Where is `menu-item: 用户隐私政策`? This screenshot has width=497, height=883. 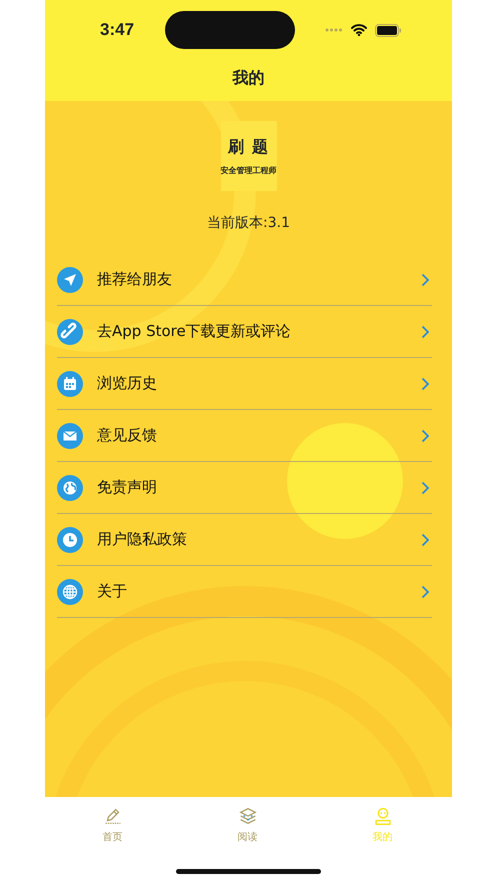 menu-item: 用户隐私政策 is located at coordinates (244, 540).